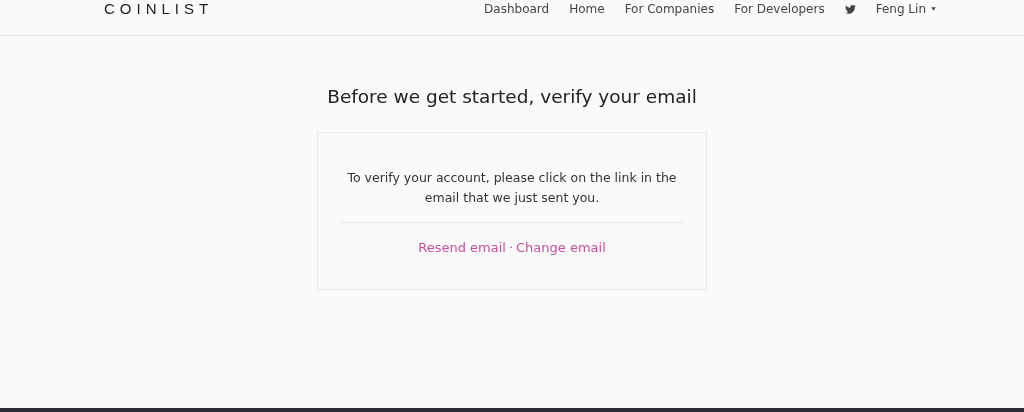 The image size is (1024, 412). What do you see at coordinates (587, 9) in the screenshot?
I see `nav-link: Home` at bounding box center [587, 9].